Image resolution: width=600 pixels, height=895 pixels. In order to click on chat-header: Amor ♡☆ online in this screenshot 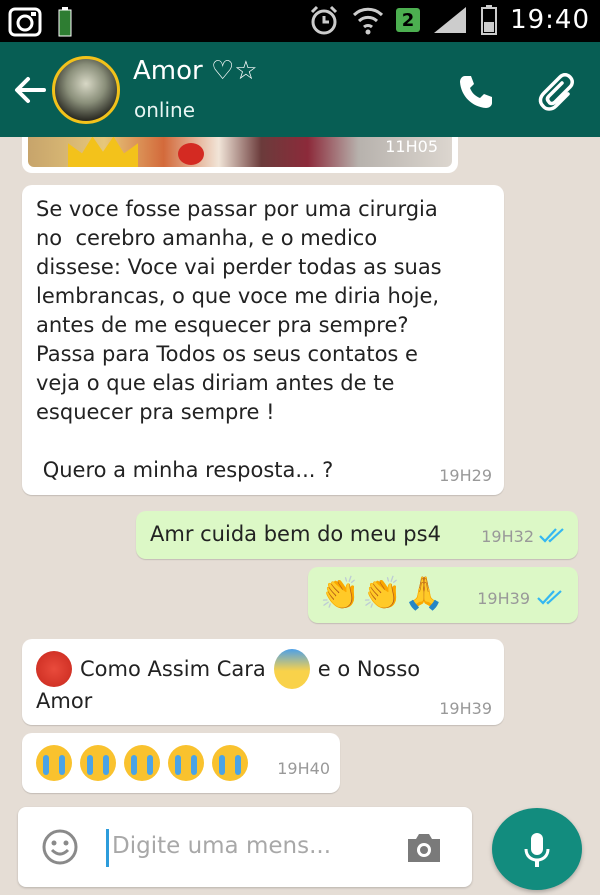, I will do `click(300, 89)`.